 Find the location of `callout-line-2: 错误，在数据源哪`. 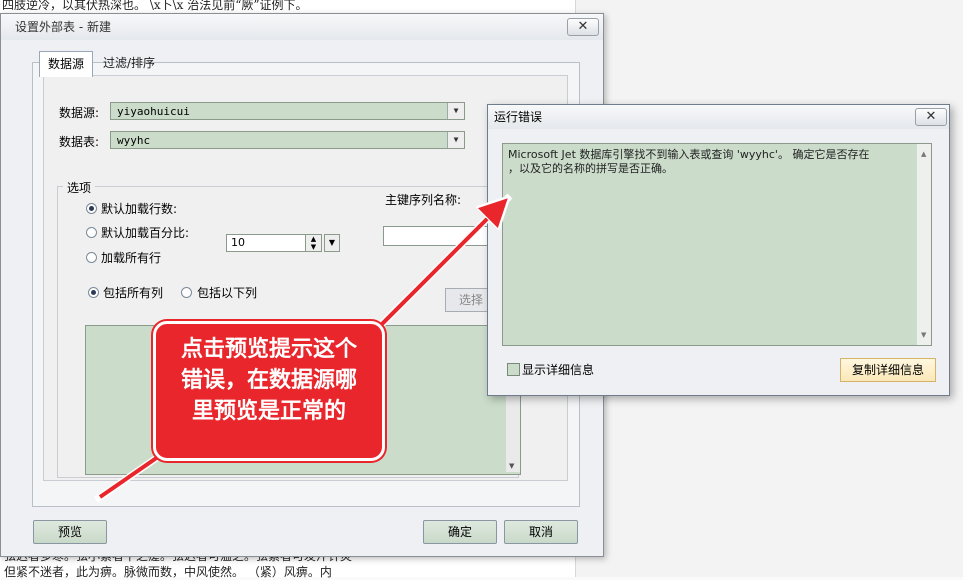

callout-line-2: 错误，在数据源哪 is located at coordinates (268, 380).